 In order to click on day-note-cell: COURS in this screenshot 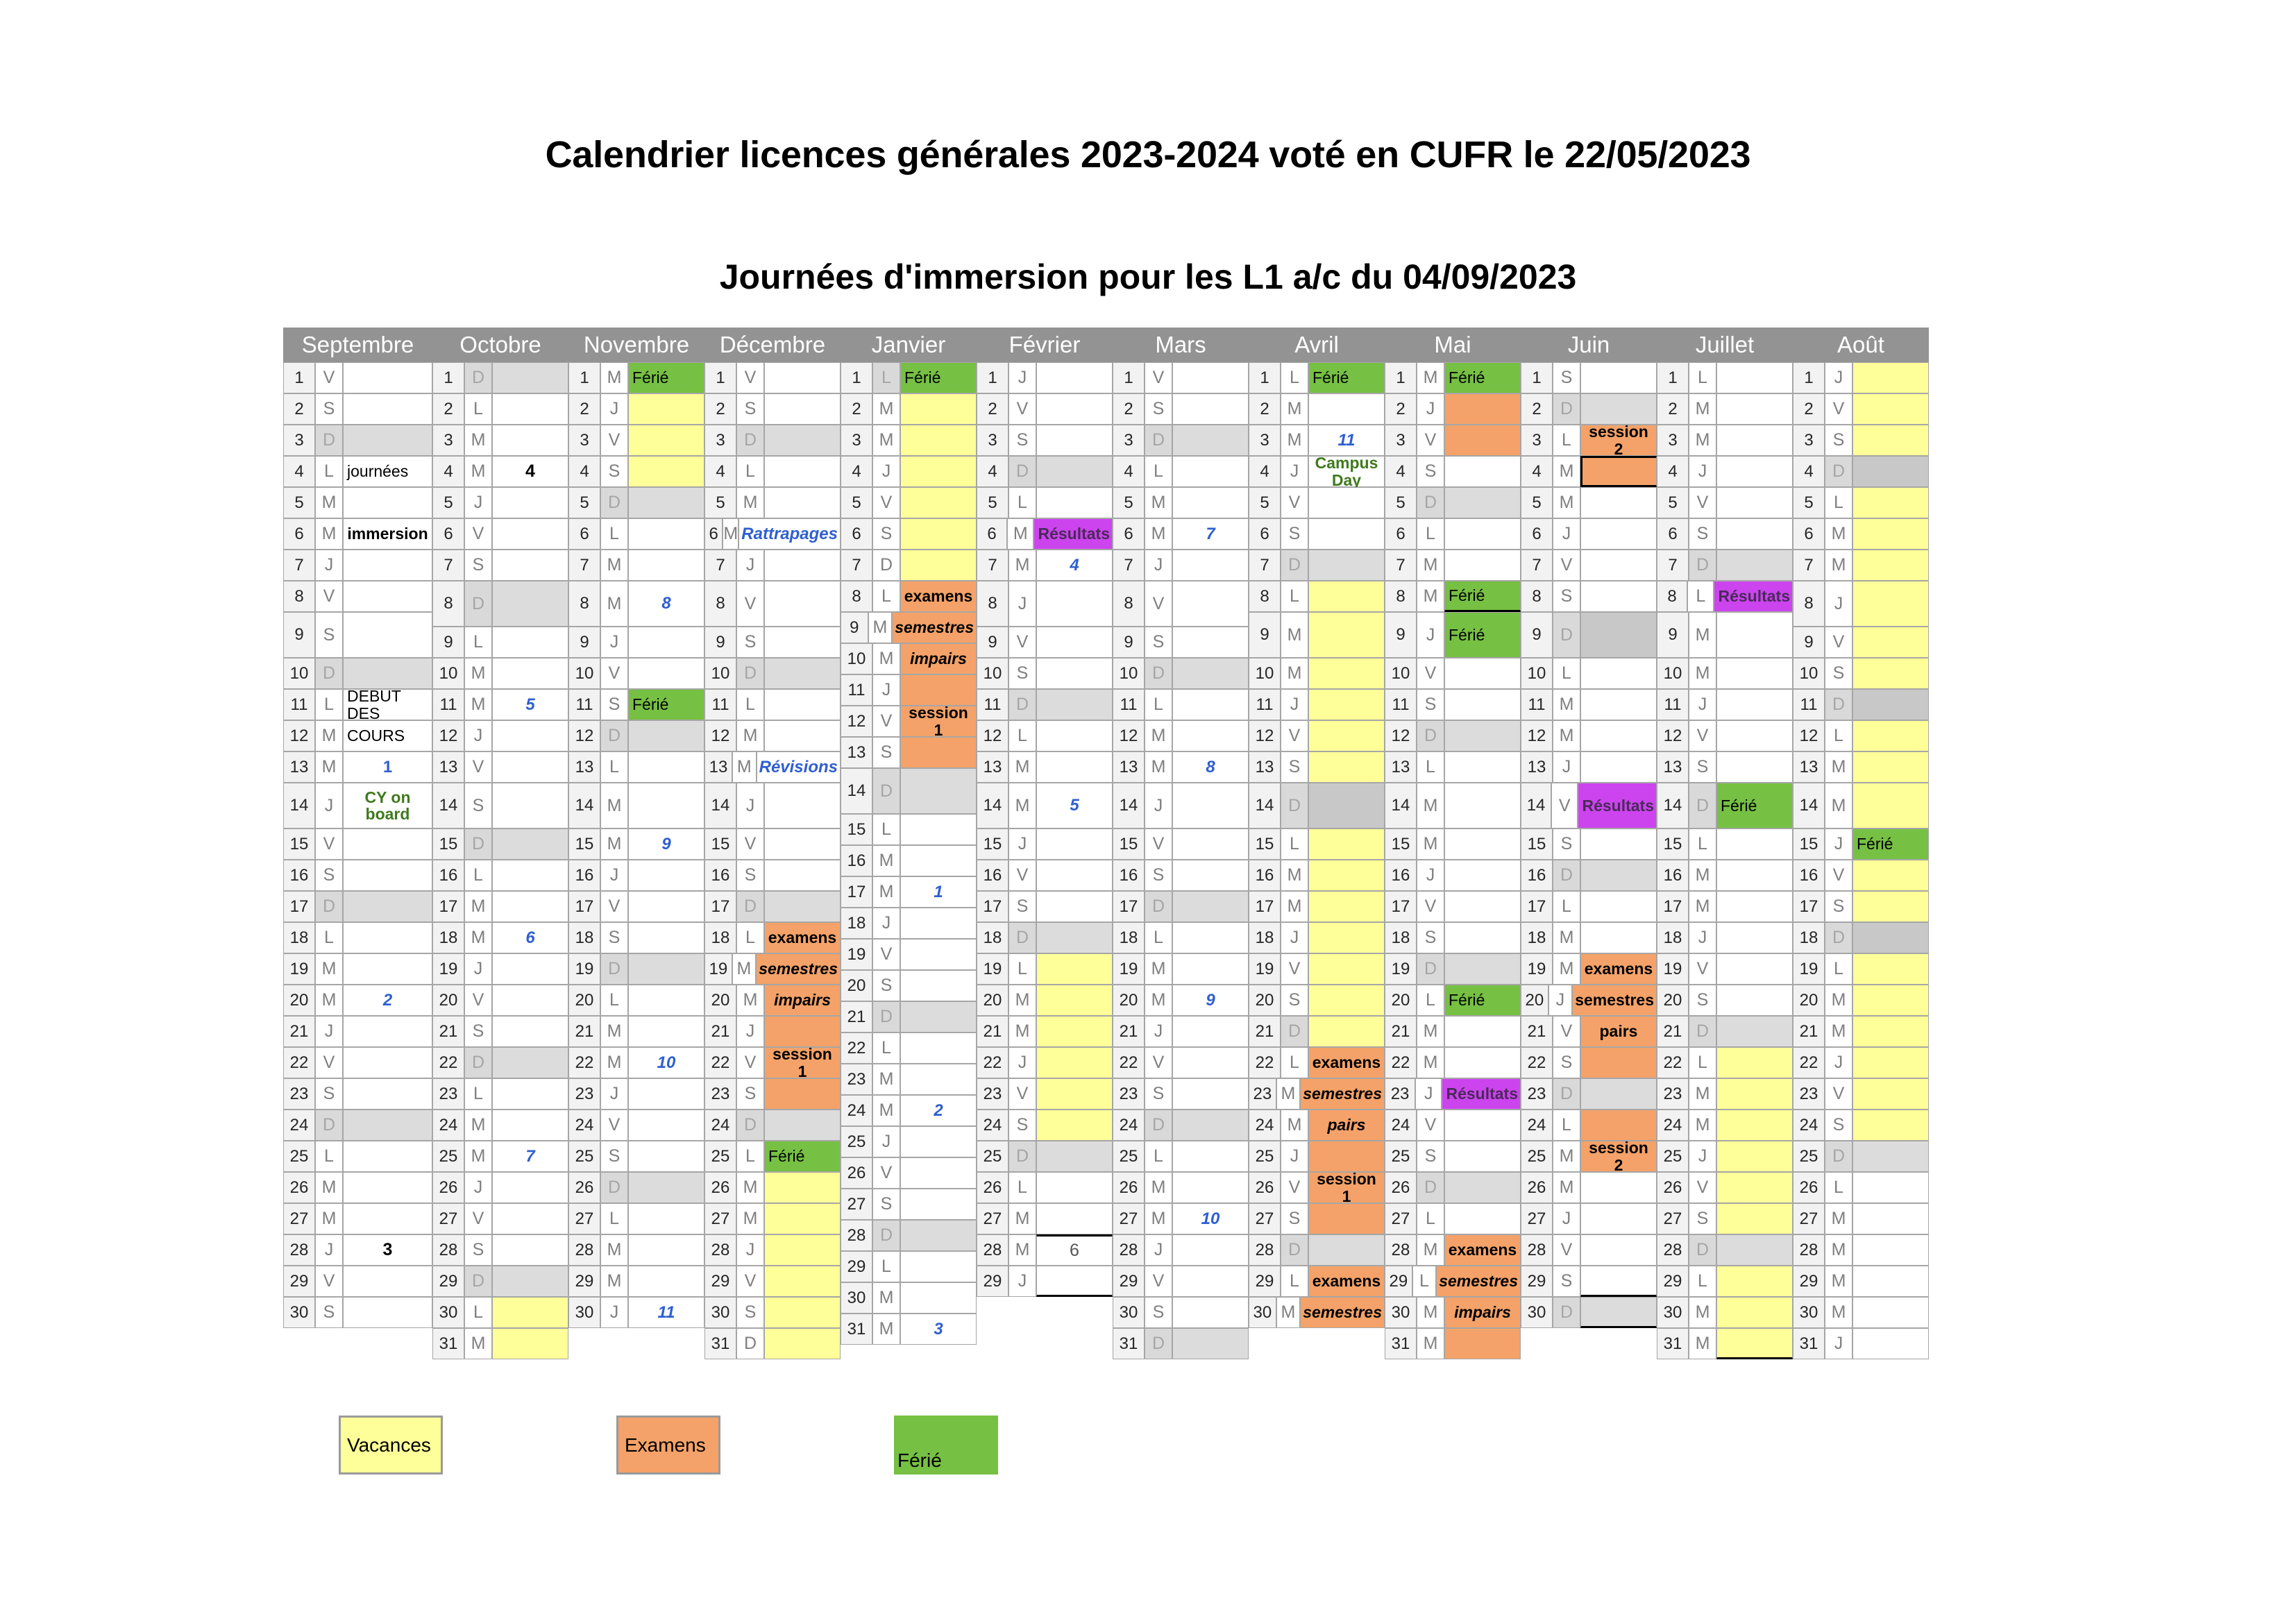, I will do `click(387, 735)`.